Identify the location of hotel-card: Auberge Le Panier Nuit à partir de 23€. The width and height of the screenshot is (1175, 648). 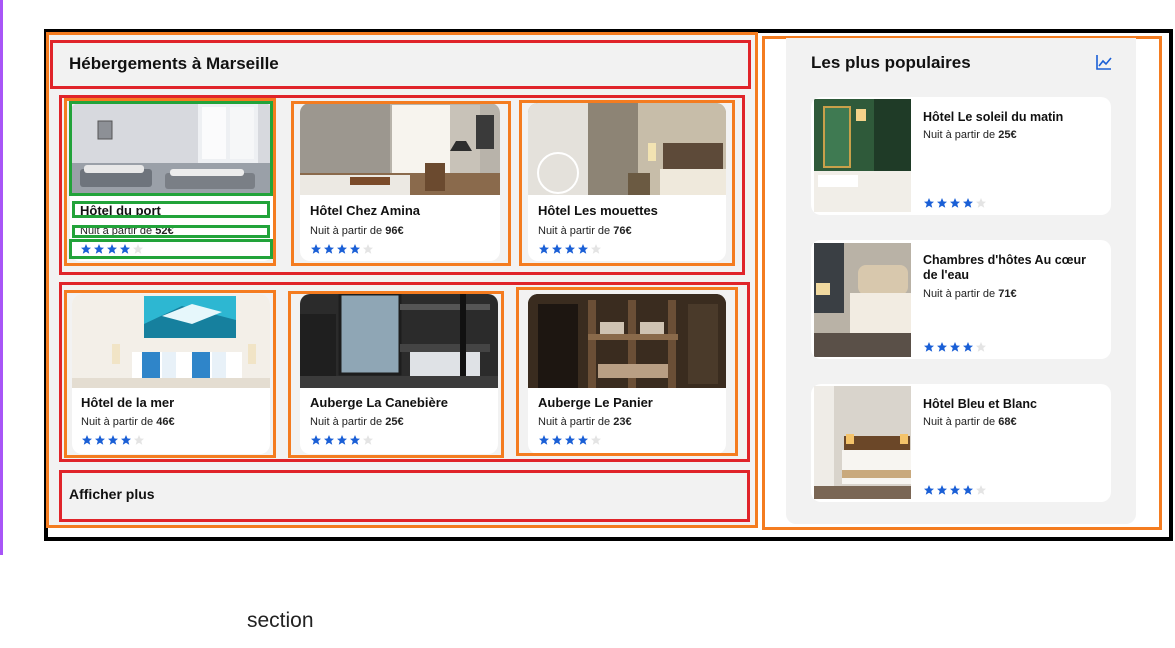
(627, 374).